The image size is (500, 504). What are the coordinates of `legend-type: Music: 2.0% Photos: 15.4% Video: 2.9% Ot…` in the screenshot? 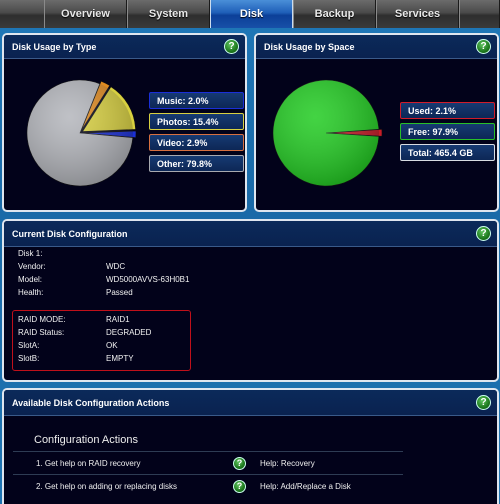 It's located at (196, 132).